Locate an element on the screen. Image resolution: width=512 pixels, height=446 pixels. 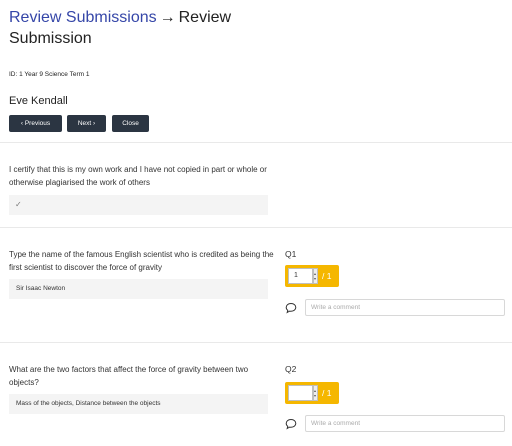
question-1-comment-input: Write a comment is located at coordinates (405, 307).